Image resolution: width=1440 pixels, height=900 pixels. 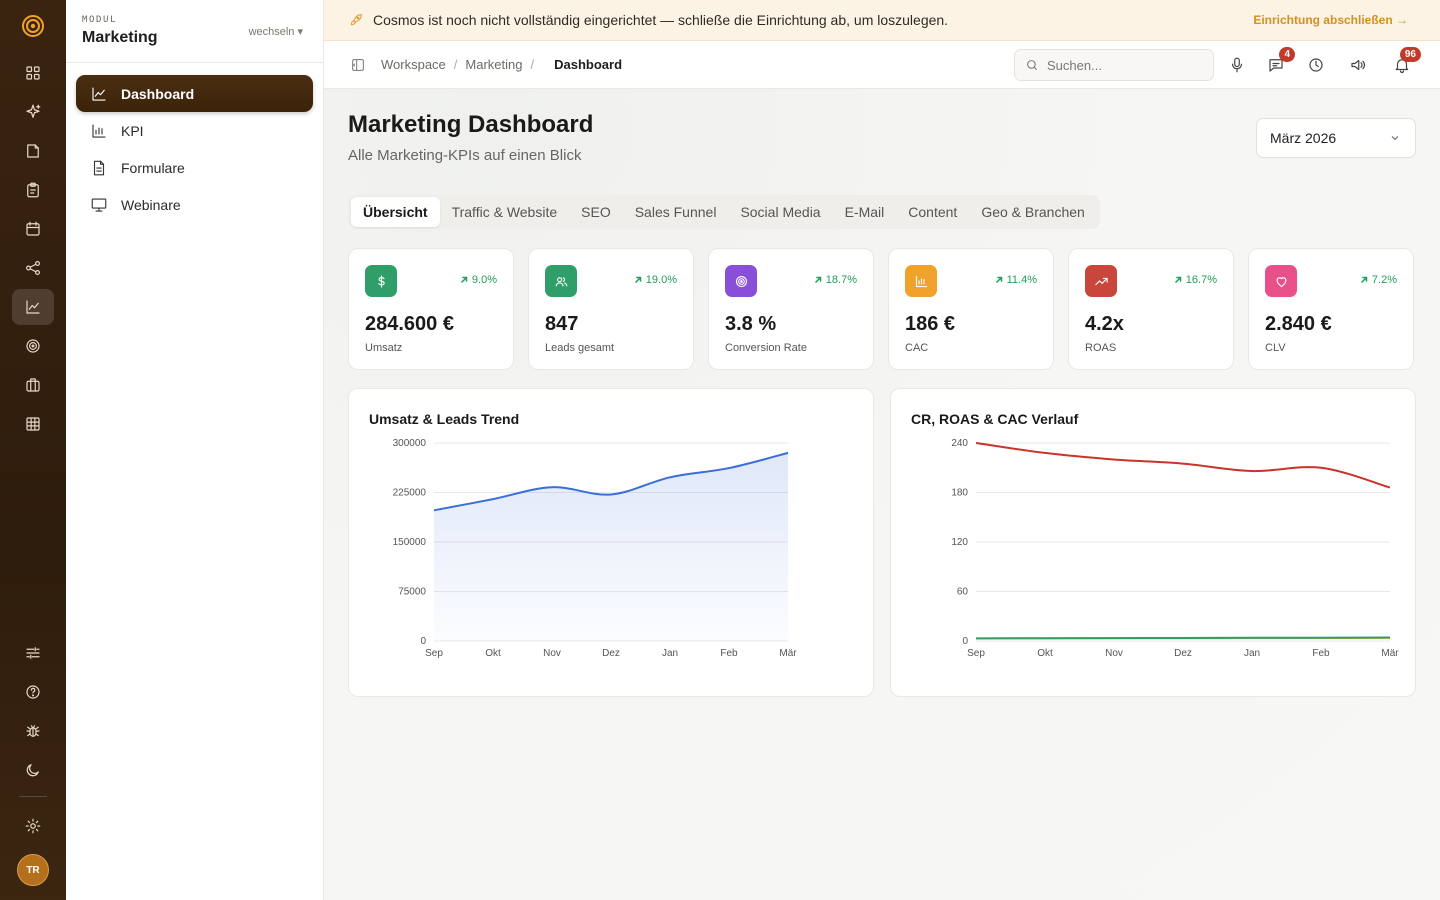 I want to click on rocket-icon, so click(x=356, y=20).